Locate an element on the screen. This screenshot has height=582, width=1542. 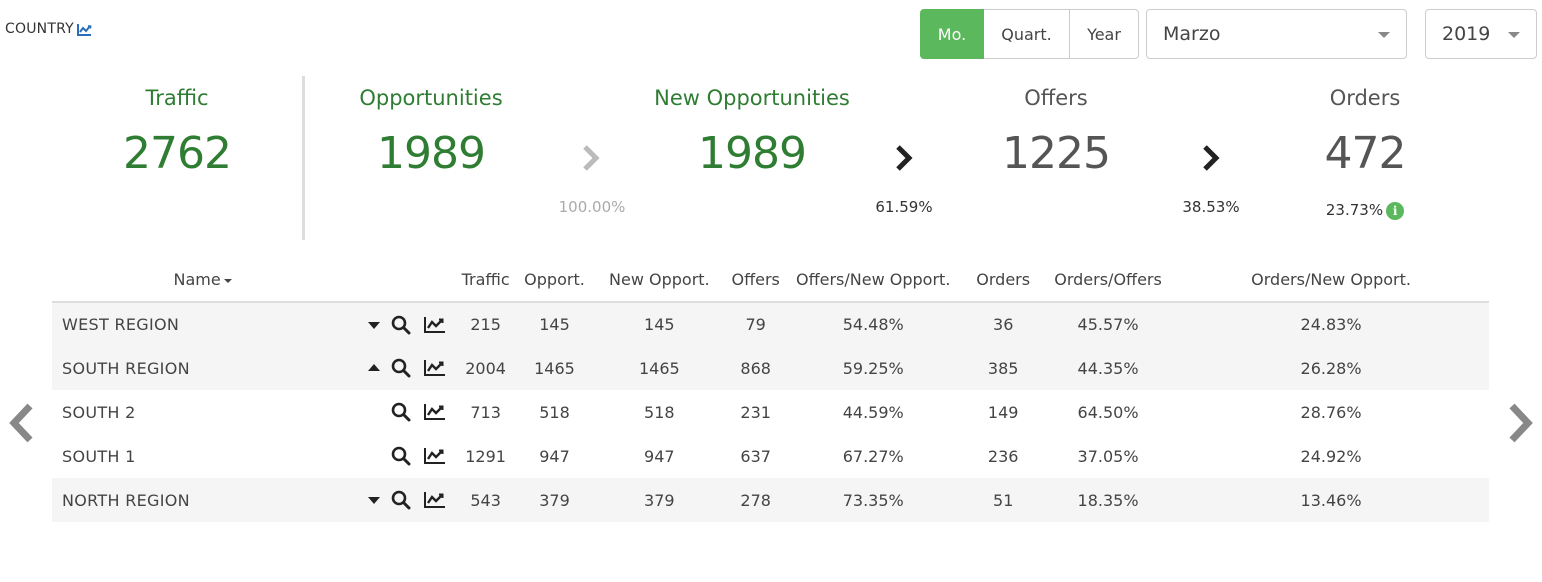
column-header-orders-new-opport: Orders/New Opport. is located at coordinates (1331, 280).